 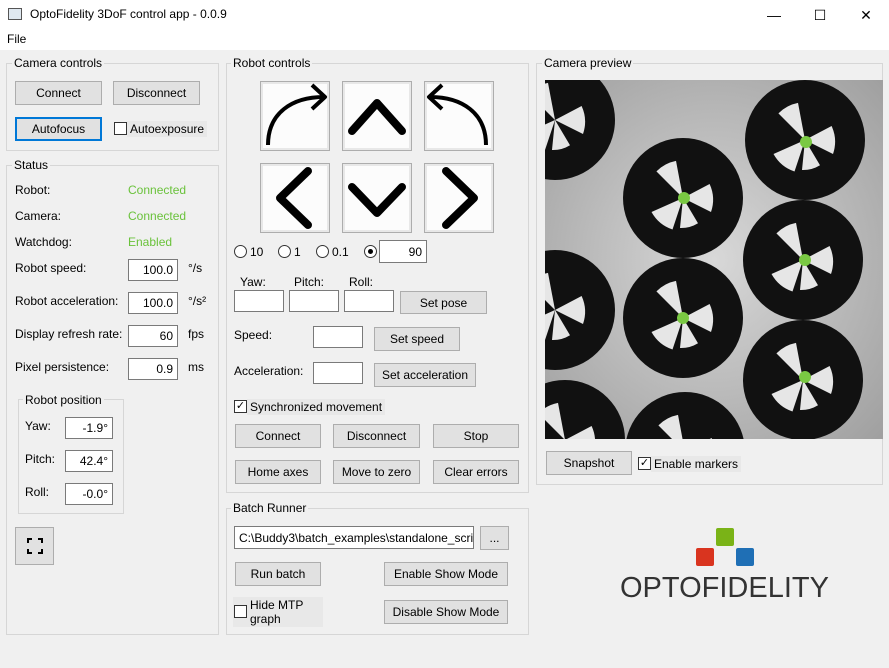 What do you see at coordinates (153, 336) in the screenshot?
I see `refresh-rate-field: 60` at bounding box center [153, 336].